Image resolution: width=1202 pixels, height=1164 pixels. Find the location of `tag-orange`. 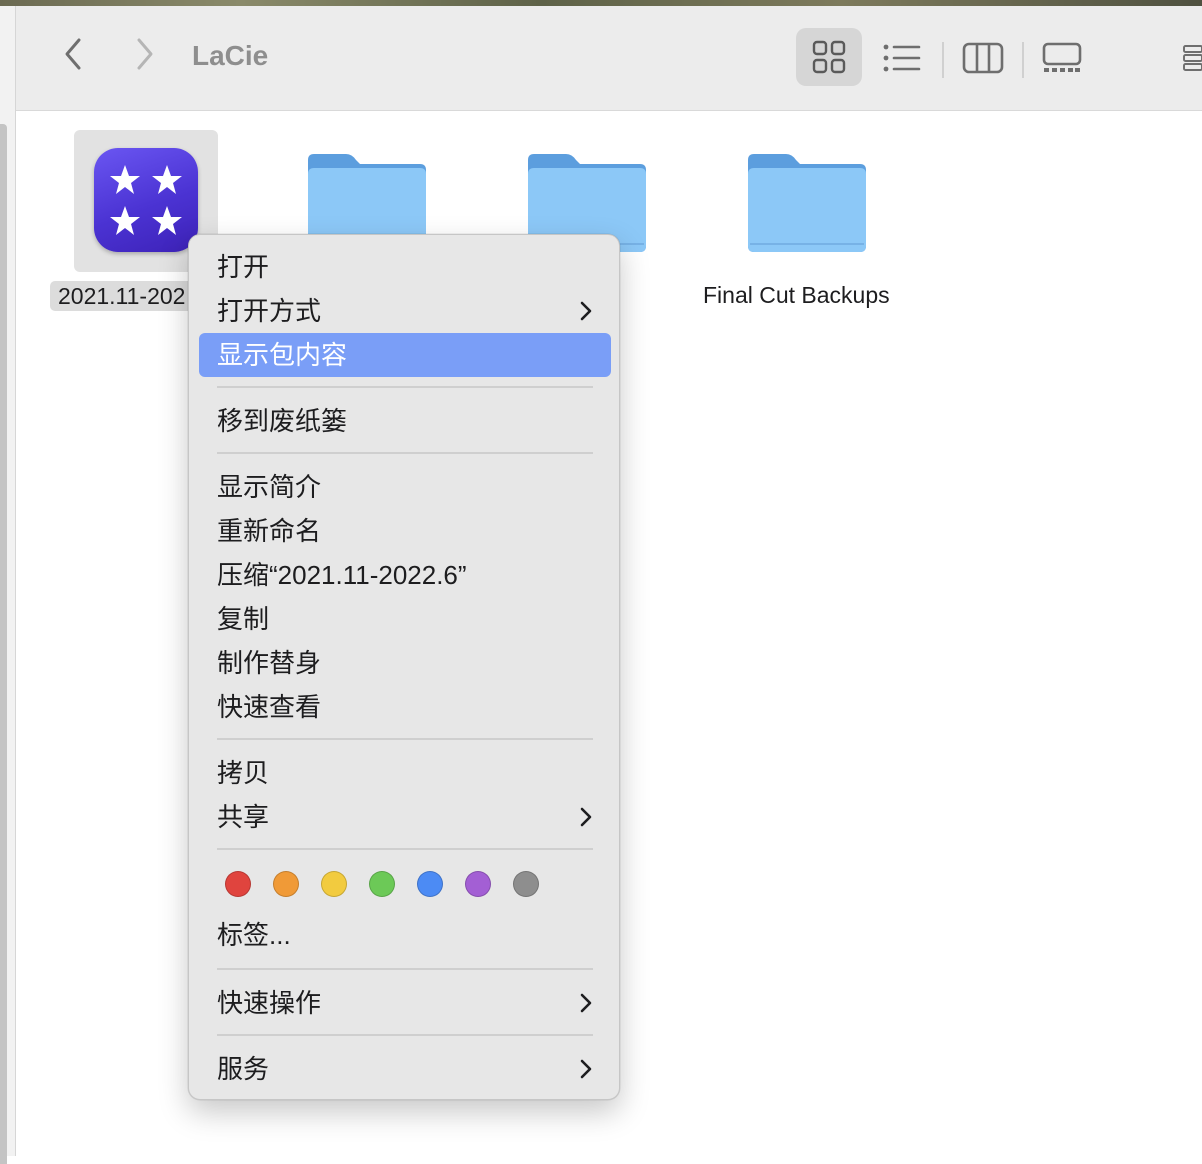

tag-orange is located at coordinates (286, 884).